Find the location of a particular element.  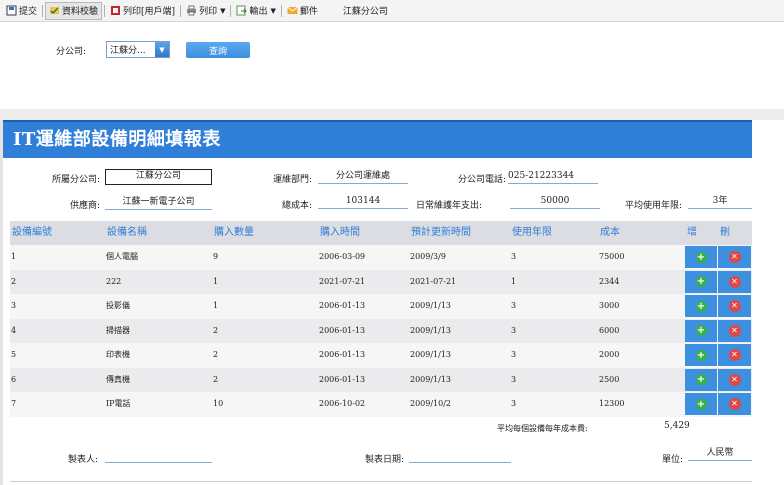

phone-label: 分公司電話: is located at coordinates (481, 180).